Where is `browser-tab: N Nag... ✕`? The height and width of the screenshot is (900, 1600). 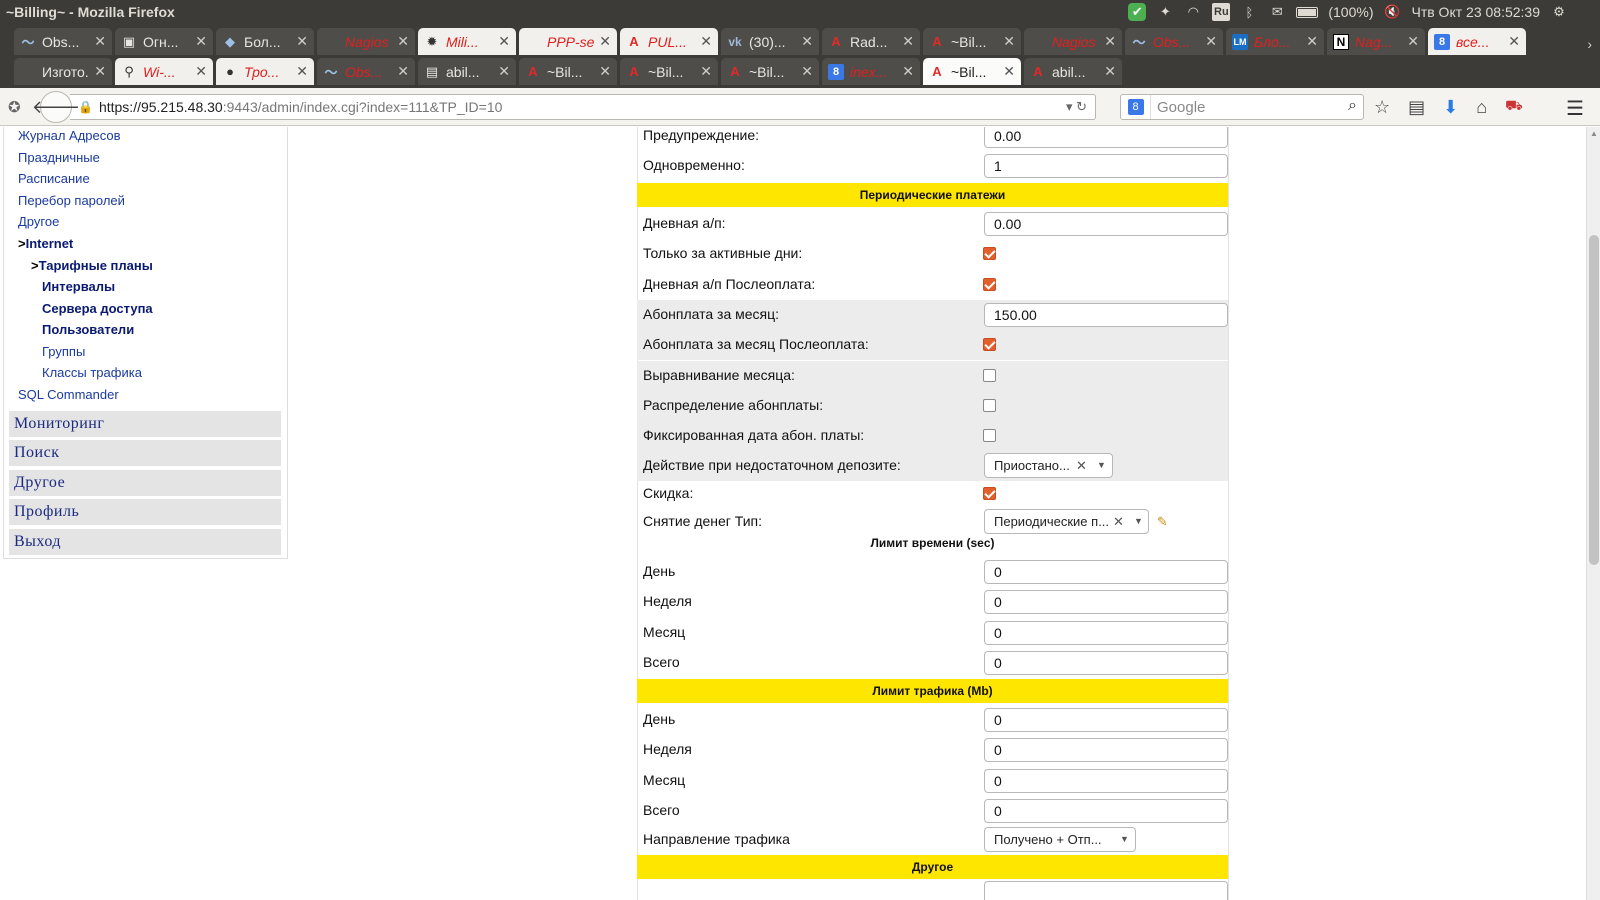
browser-tab: N Nag... ✕ is located at coordinates (1376, 41).